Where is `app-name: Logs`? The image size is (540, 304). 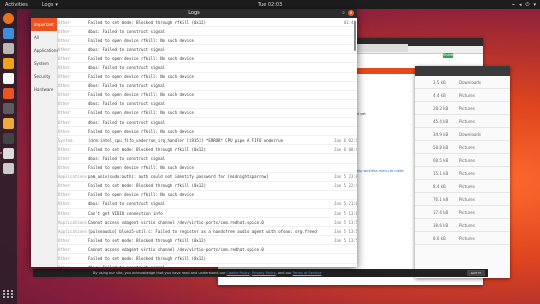 app-name: Logs is located at coordinates (47, 4).